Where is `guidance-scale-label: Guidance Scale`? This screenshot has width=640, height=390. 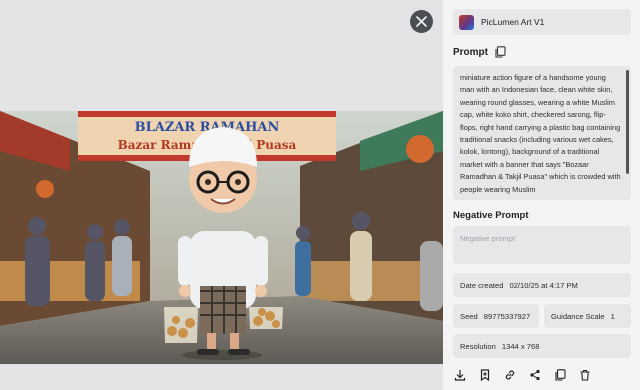 guidance-scale-label: Guidance Scale is located at coordinates (578, 316).